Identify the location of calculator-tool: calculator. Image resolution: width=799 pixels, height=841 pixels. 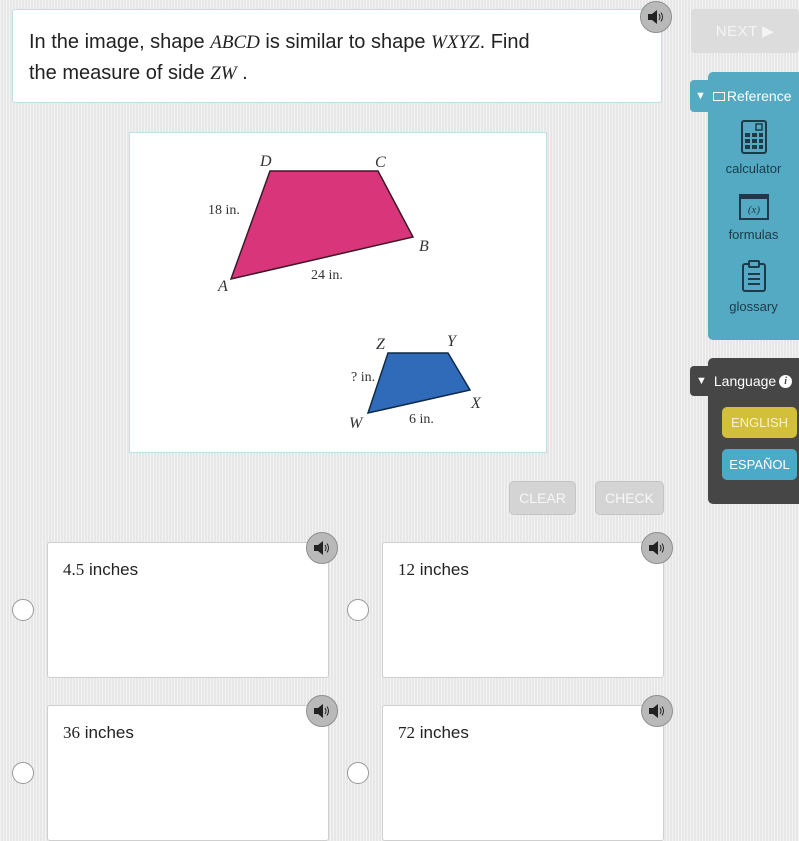
(753, 148).